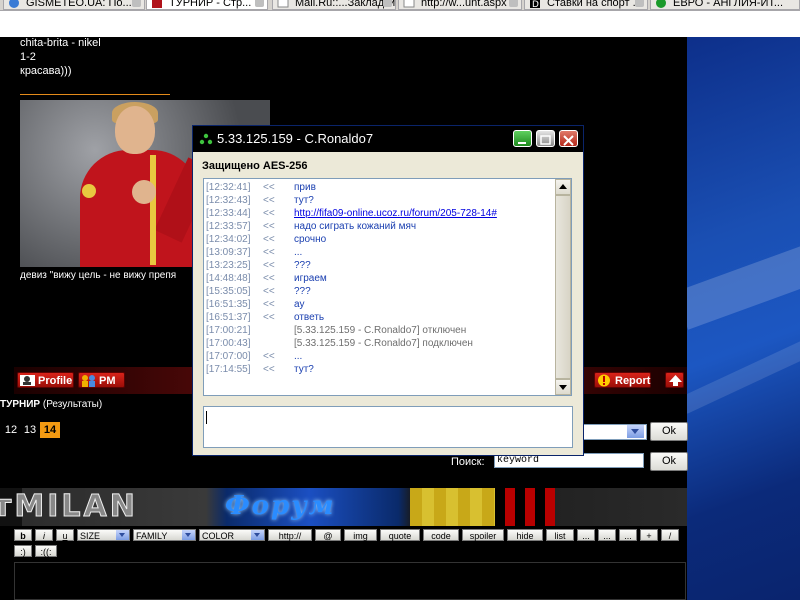 This screenshot has width=800, height=600. What do you see at coordinates (103, 535) in the screenshot?
I see `size-select: SIZE` at bounding box center [103, 535].